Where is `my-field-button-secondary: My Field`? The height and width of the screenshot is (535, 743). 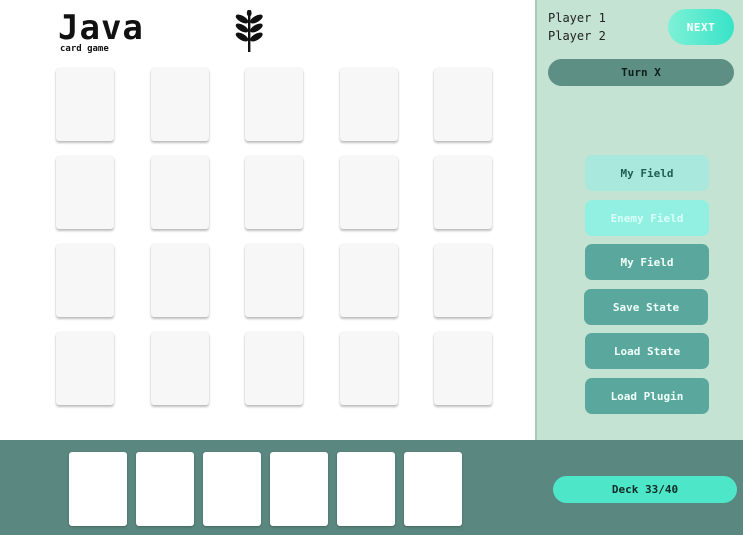
my-field-button-secondary: My Field is located at coordinates (647, 262).